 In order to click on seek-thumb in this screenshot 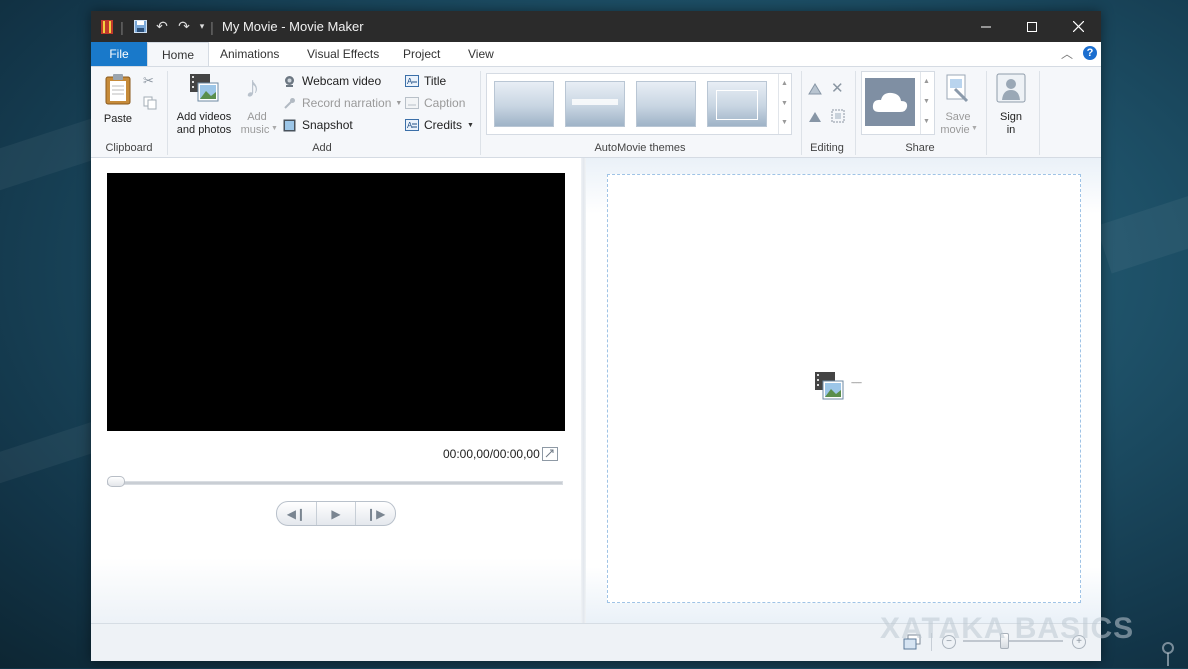, I will do `click(116, 481)`.